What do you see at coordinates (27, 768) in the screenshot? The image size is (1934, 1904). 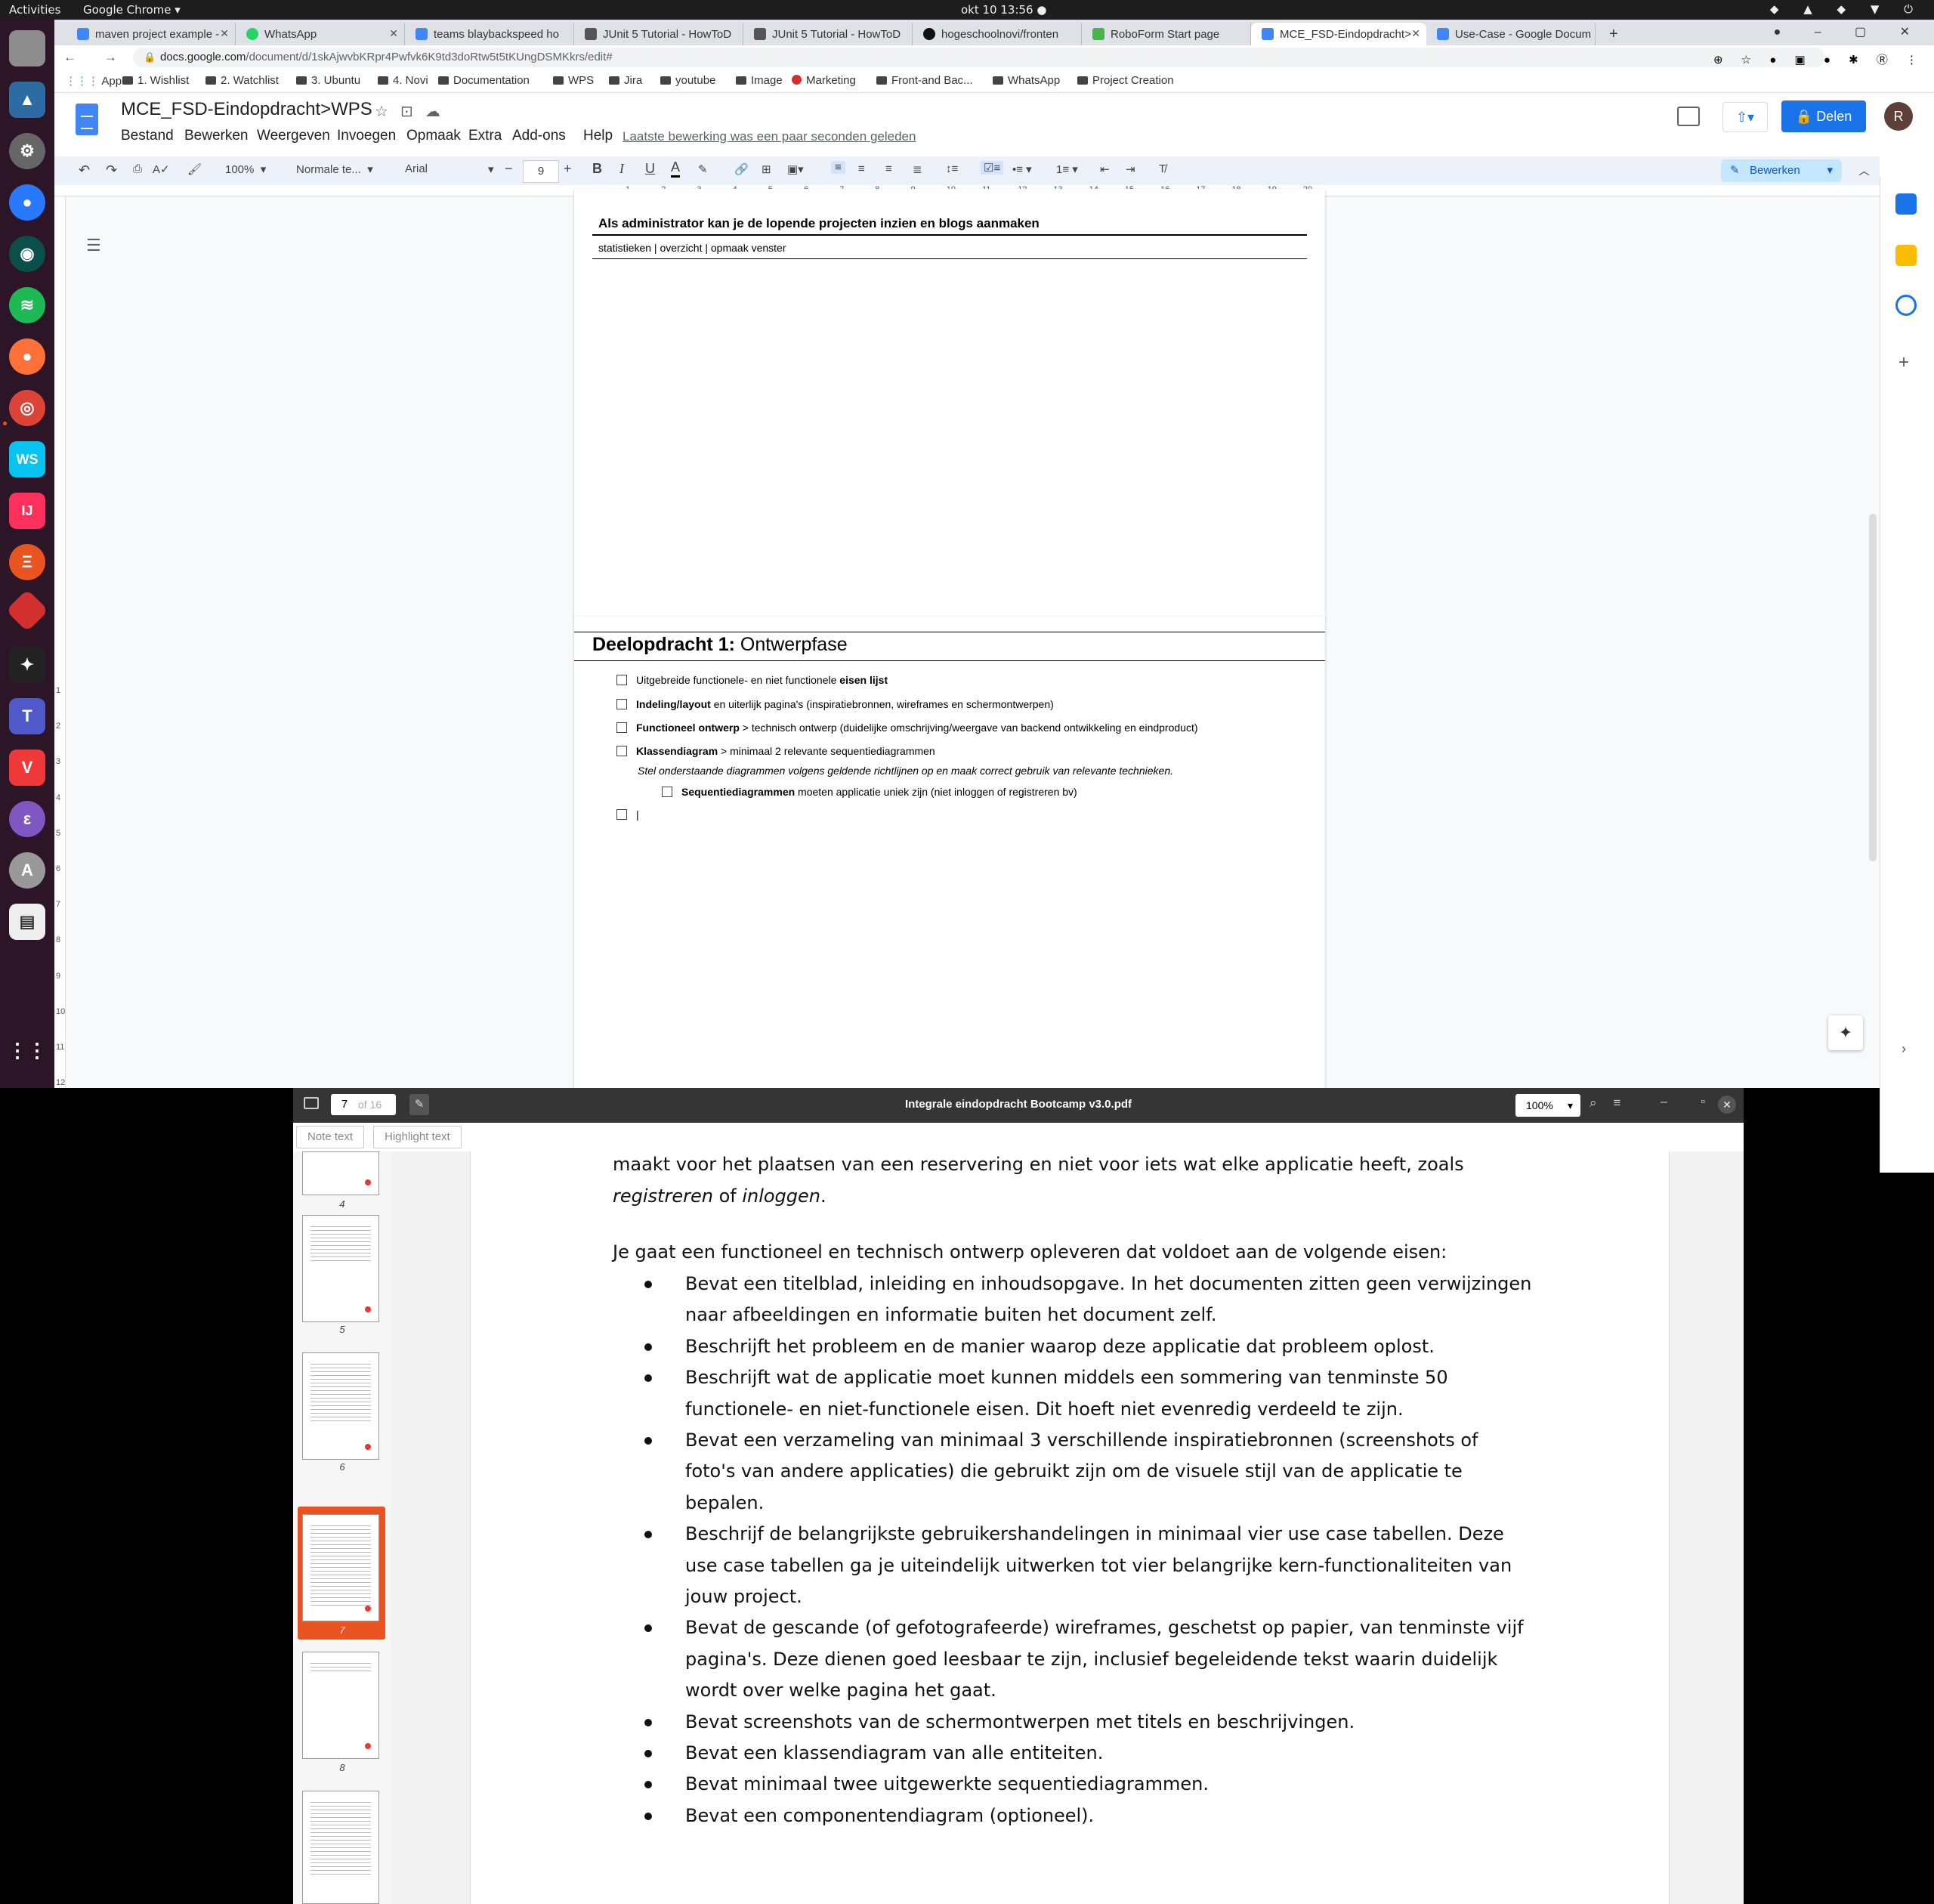 I see `vivaldi-icon: V` at bounding box center [27, 768].